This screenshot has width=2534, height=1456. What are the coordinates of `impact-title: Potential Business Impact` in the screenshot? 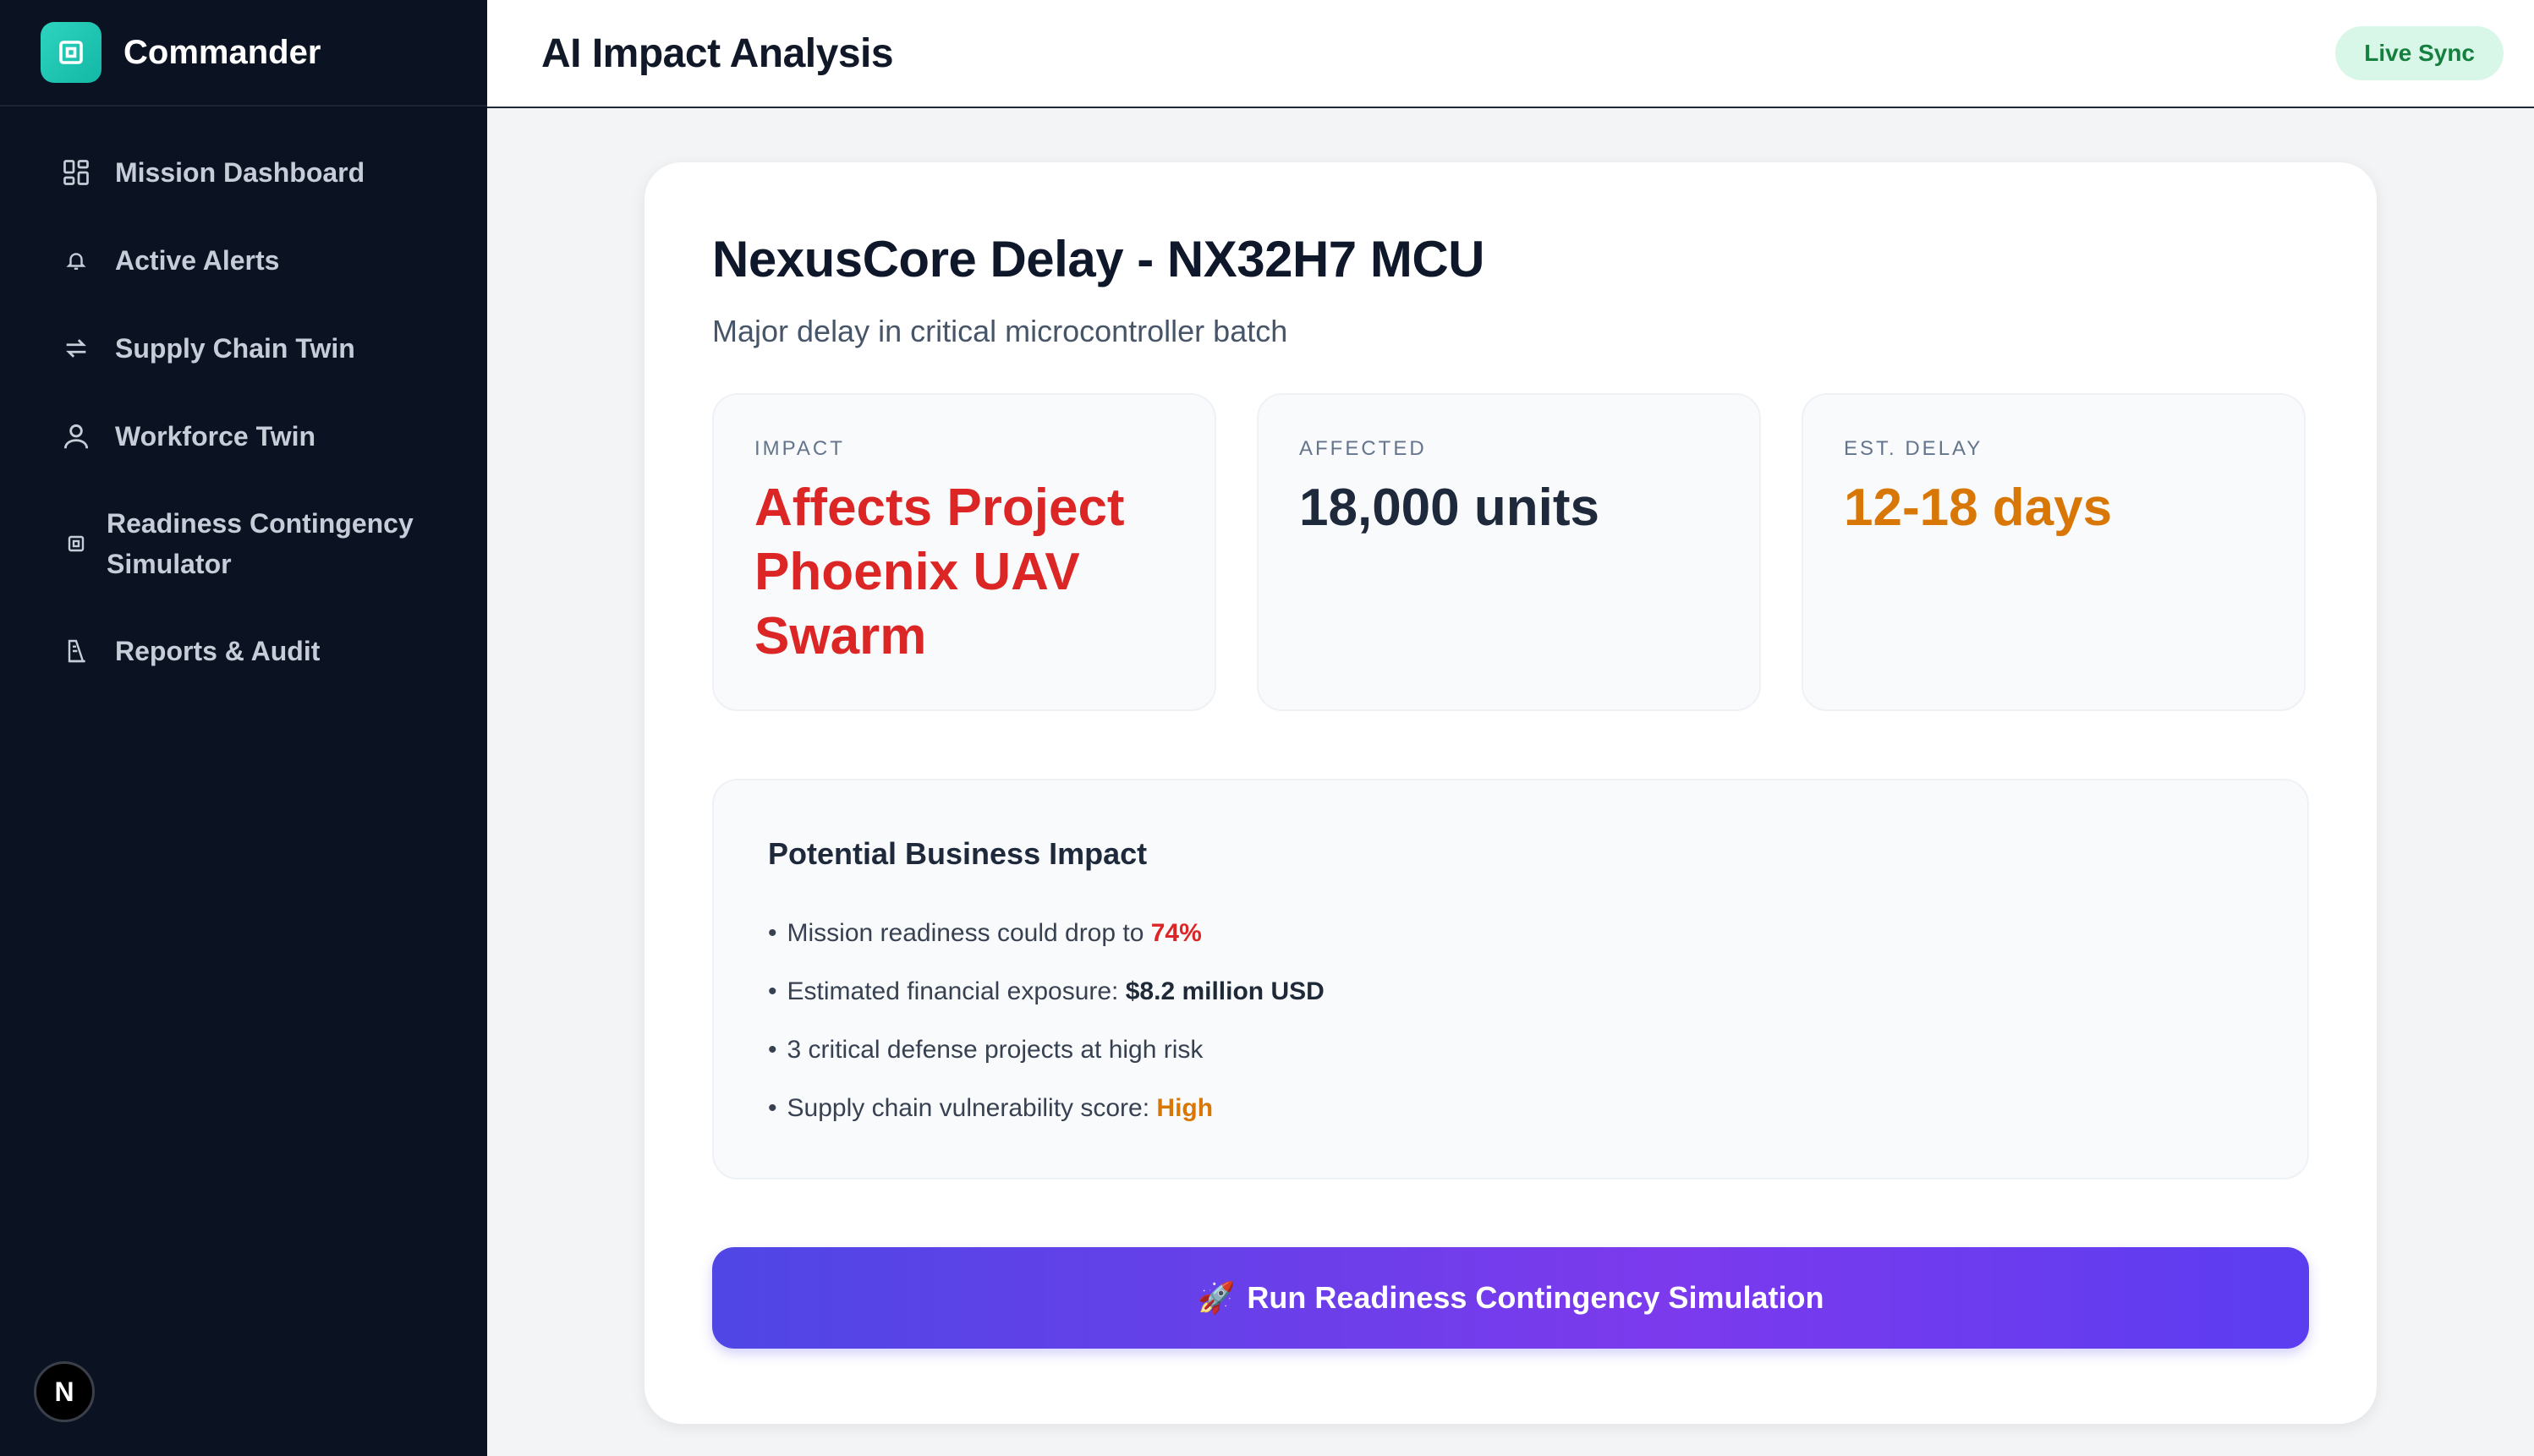 It's located at (958, 854).